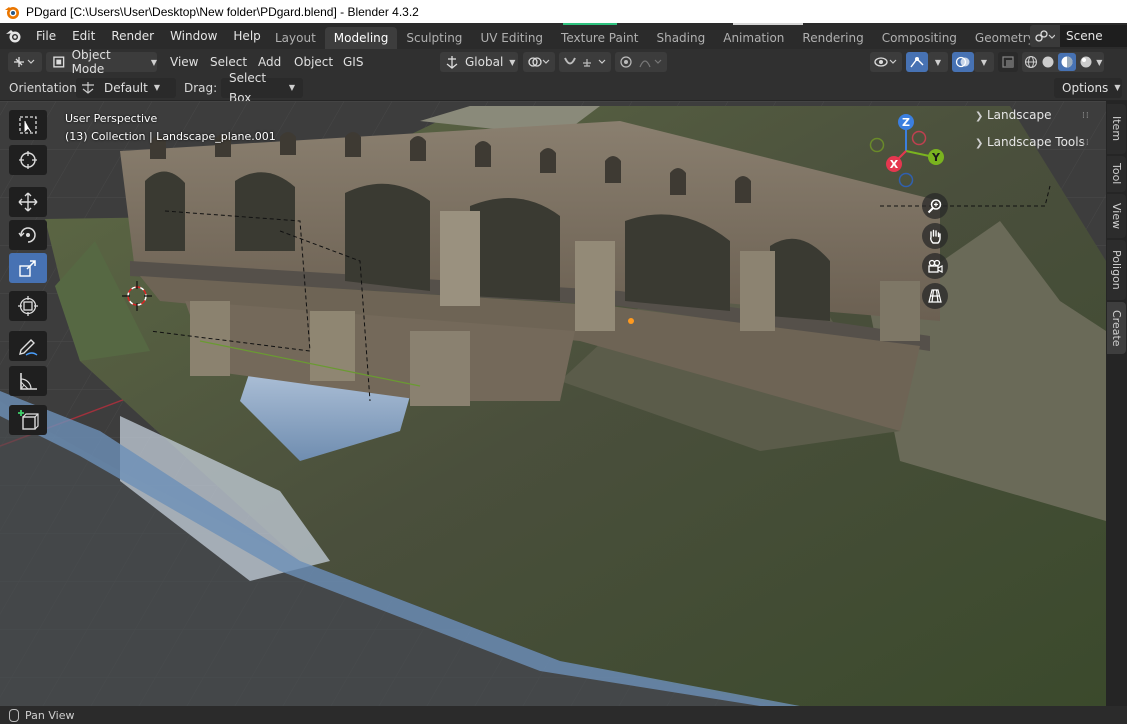 This screenshot has width=1127, height=724. Describe the element at coordinates (917, 62) in the screenshot. I see `show-gizmo-toggle` at that location.